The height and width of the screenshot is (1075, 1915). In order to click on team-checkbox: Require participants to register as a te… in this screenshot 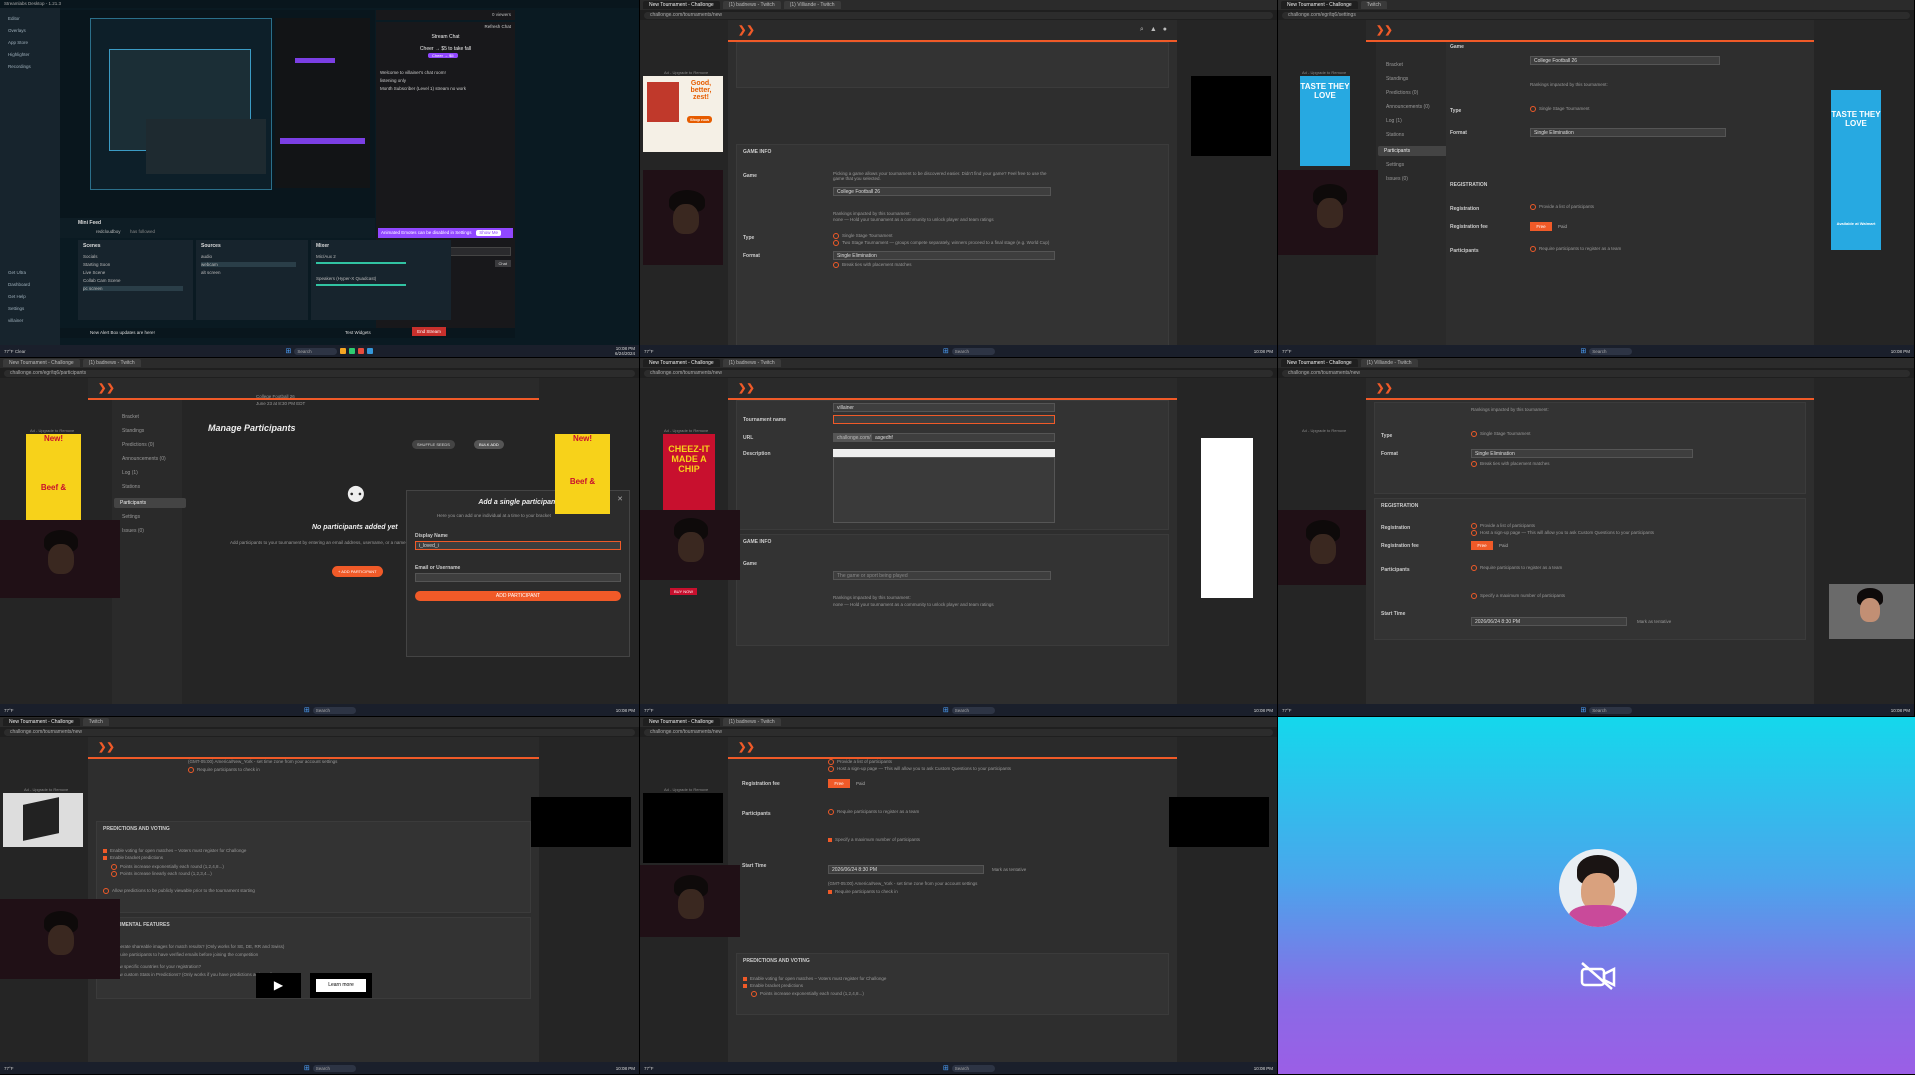, I will do `click(1575, 249)`.